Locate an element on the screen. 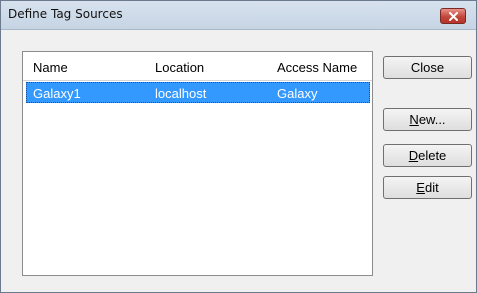 This screenshot has height=293, width=477. delete-button-label: elete is located at coordinates (432, 155).